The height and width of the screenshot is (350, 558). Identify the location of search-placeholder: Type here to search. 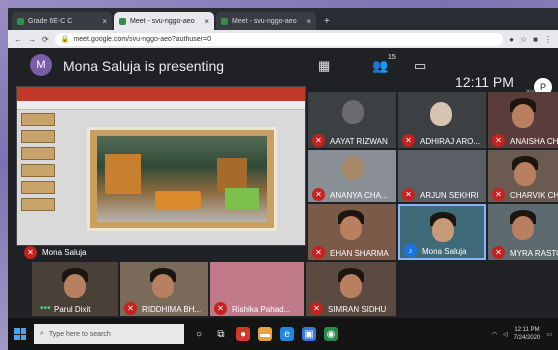
(79, 334).